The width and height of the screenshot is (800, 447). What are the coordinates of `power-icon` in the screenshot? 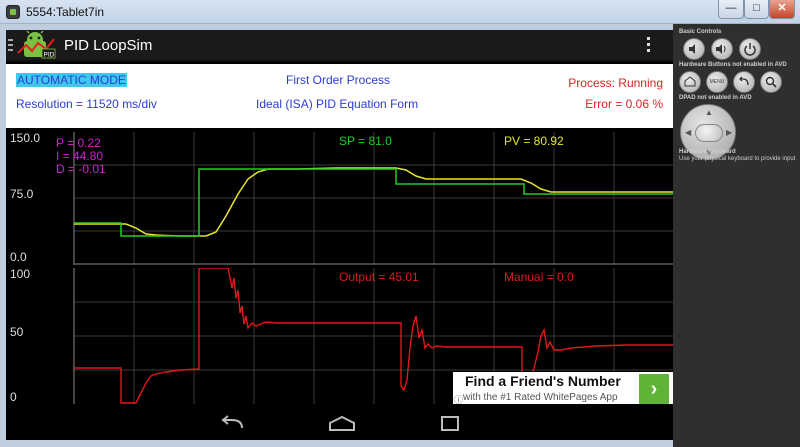 It's located at (750, 49).